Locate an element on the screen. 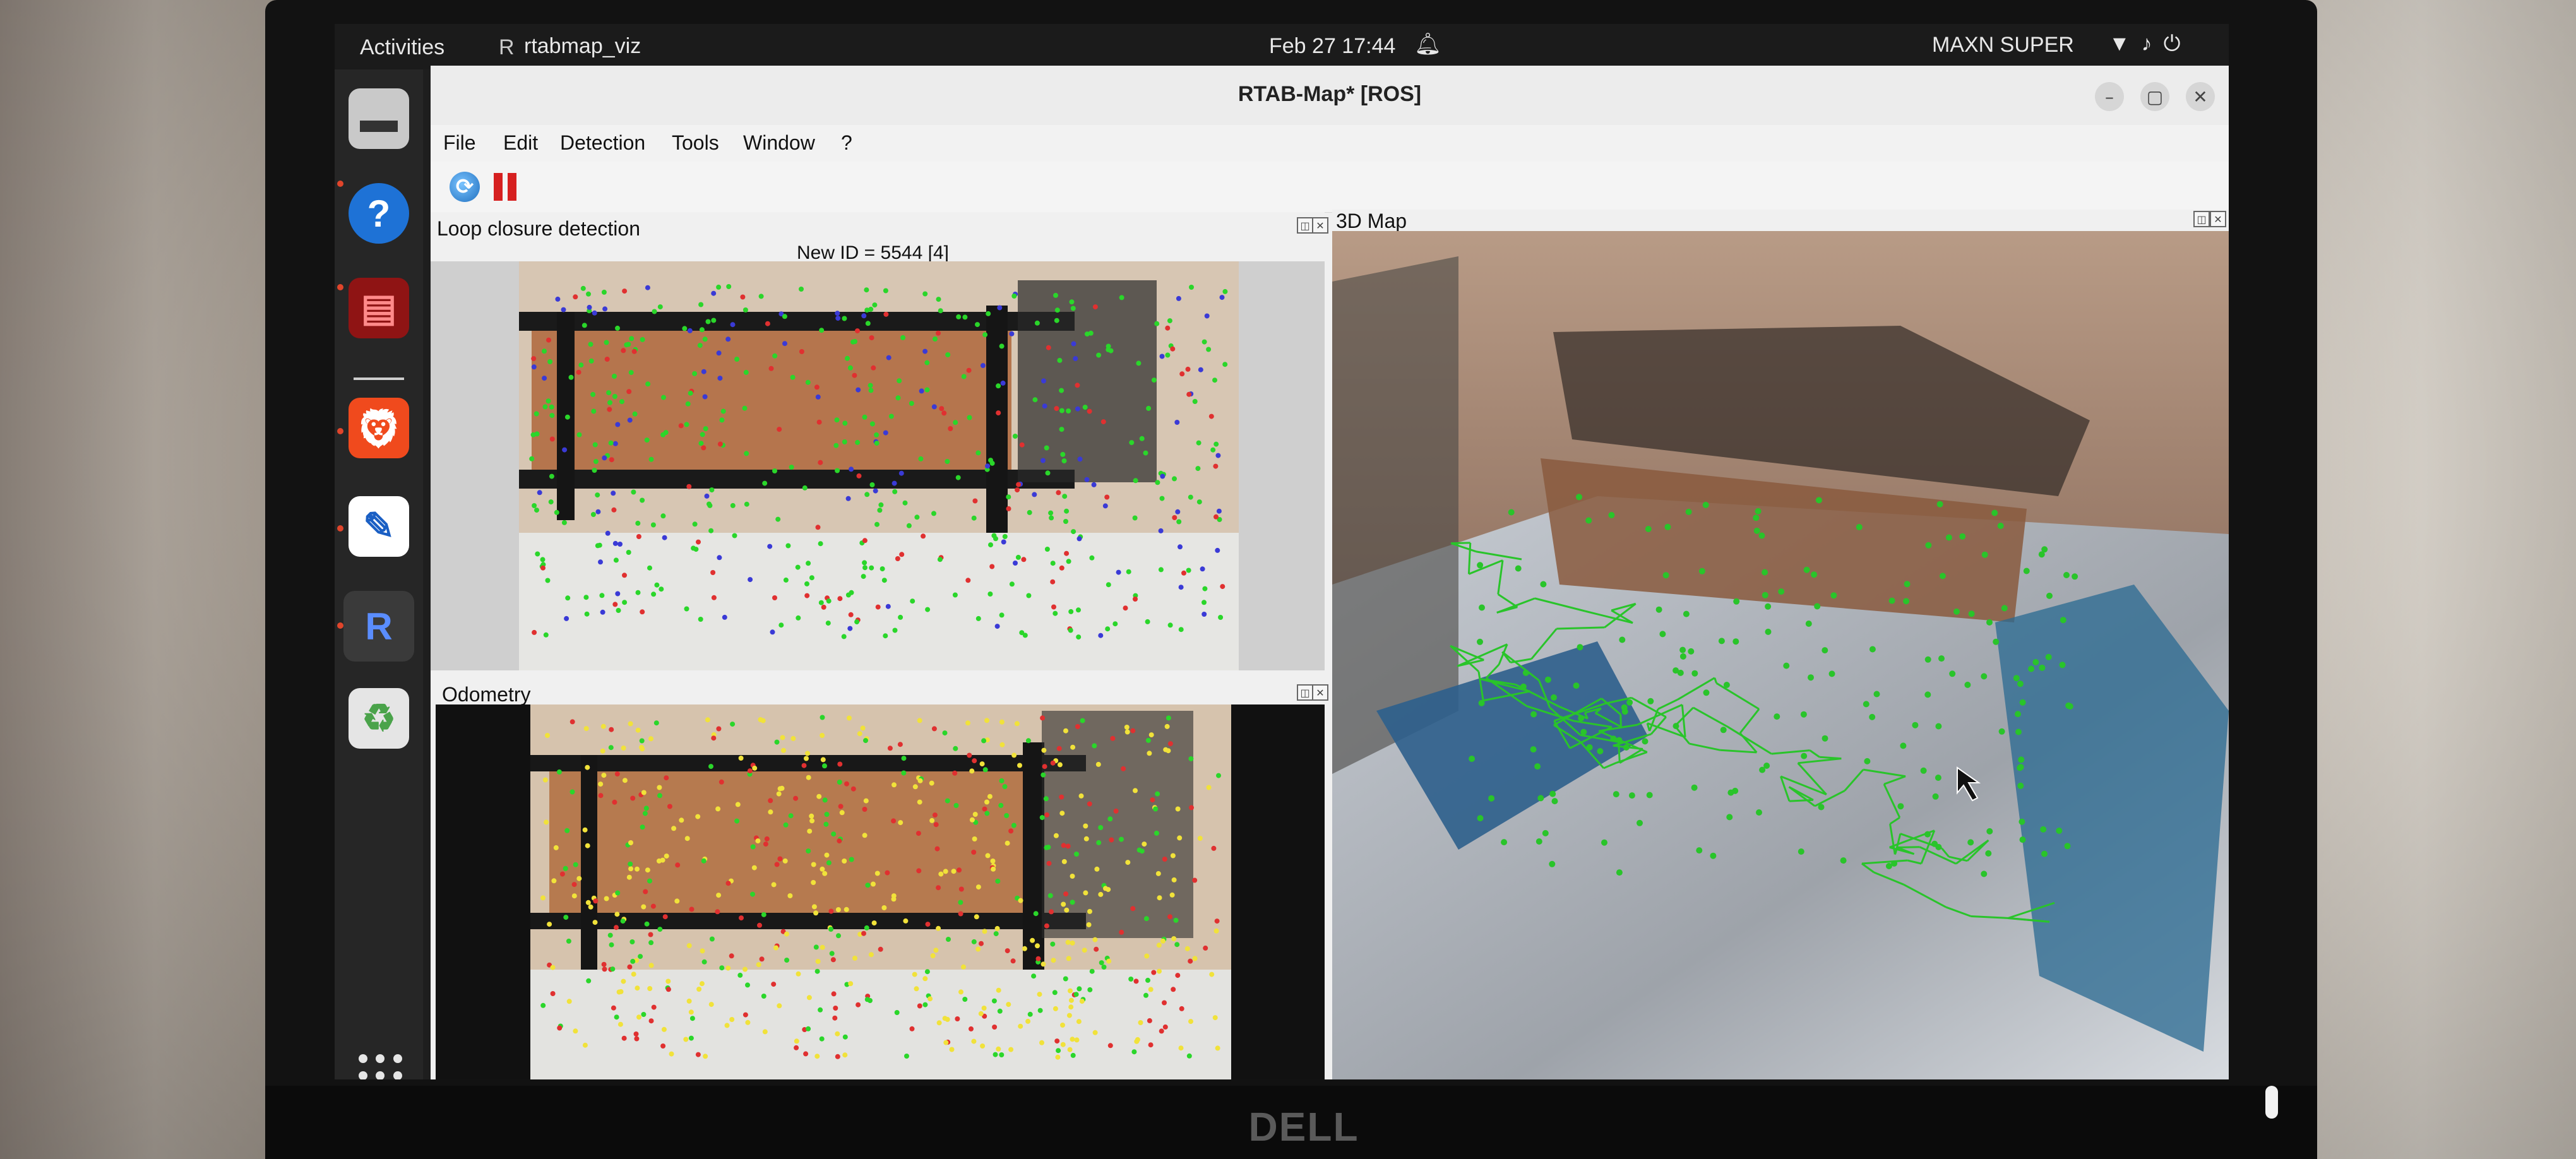 Image resolution: width=2576 pixels, height=1159 pixels. running-indicator is located at coordinates (340, 528).